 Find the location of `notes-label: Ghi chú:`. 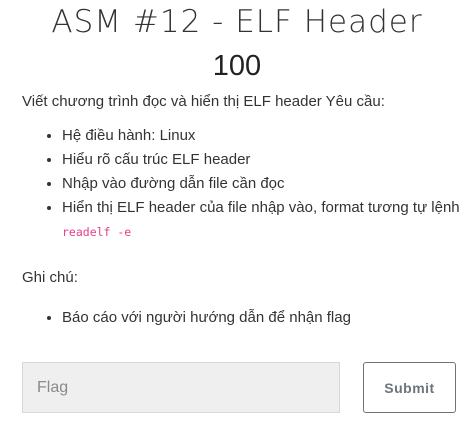

notes-label: Ghi chú: is located at coordinates (50, 277).